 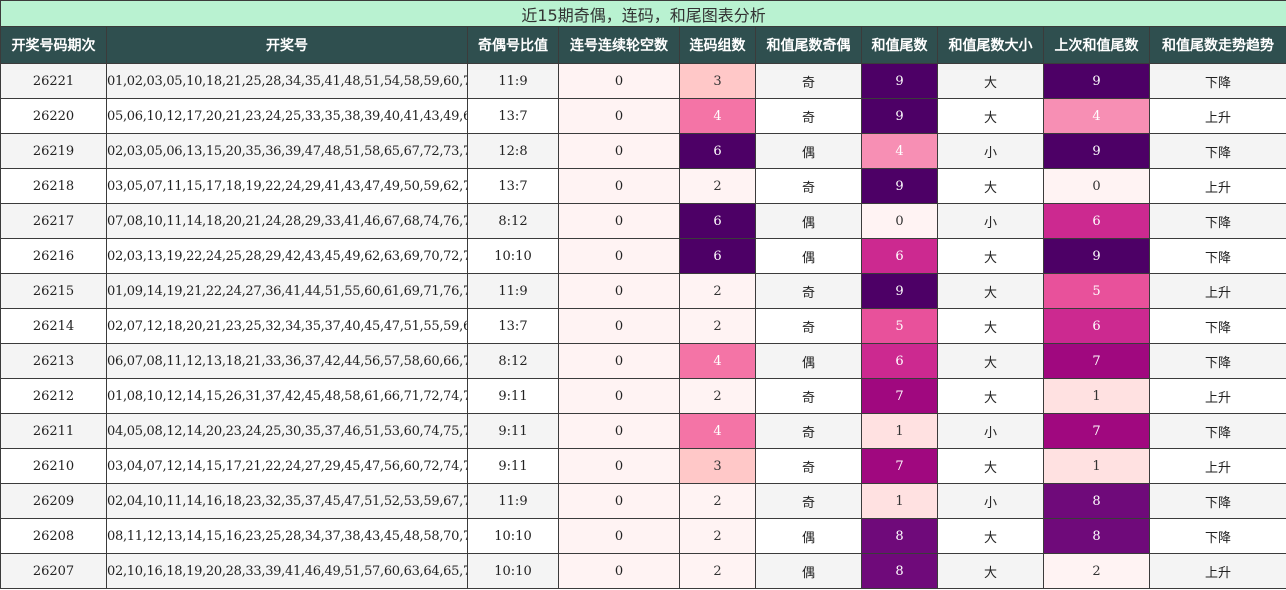 I want to click on prev-sum-tail-cell: 1, so click(x=1096, y=466).